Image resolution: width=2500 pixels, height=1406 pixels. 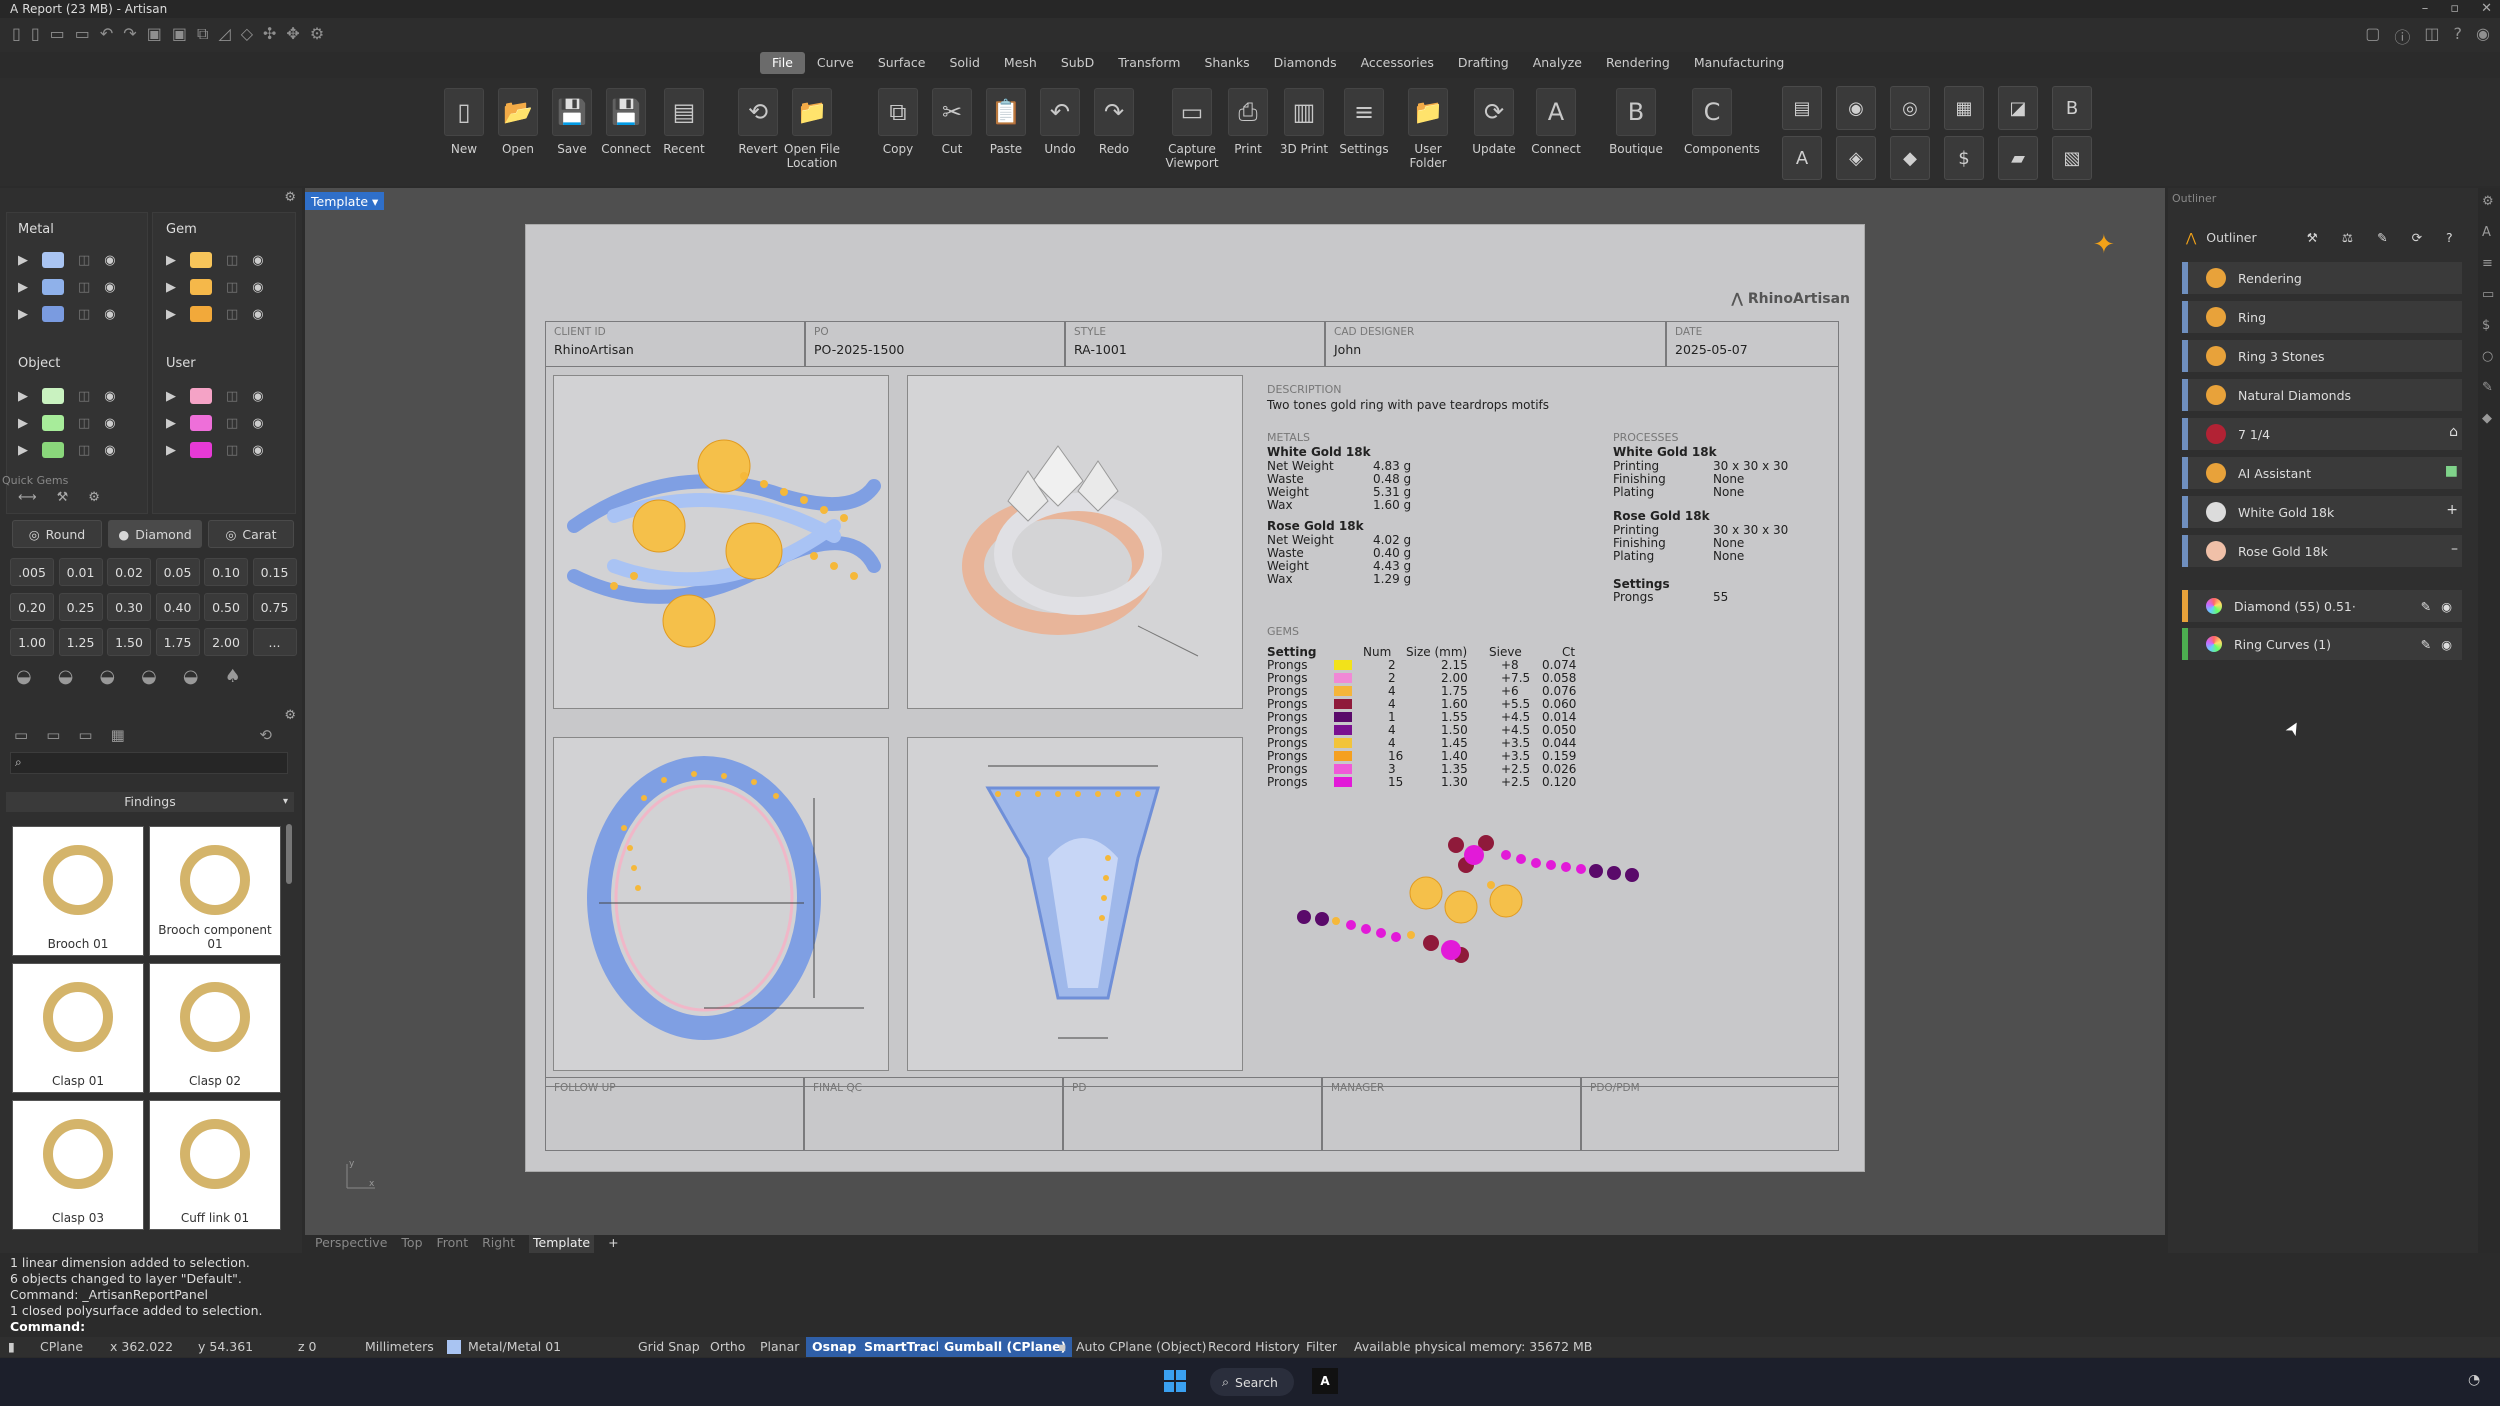 I want to click on ribbon-paste-button: 📋 Paste, so click(x=1006, y=122).